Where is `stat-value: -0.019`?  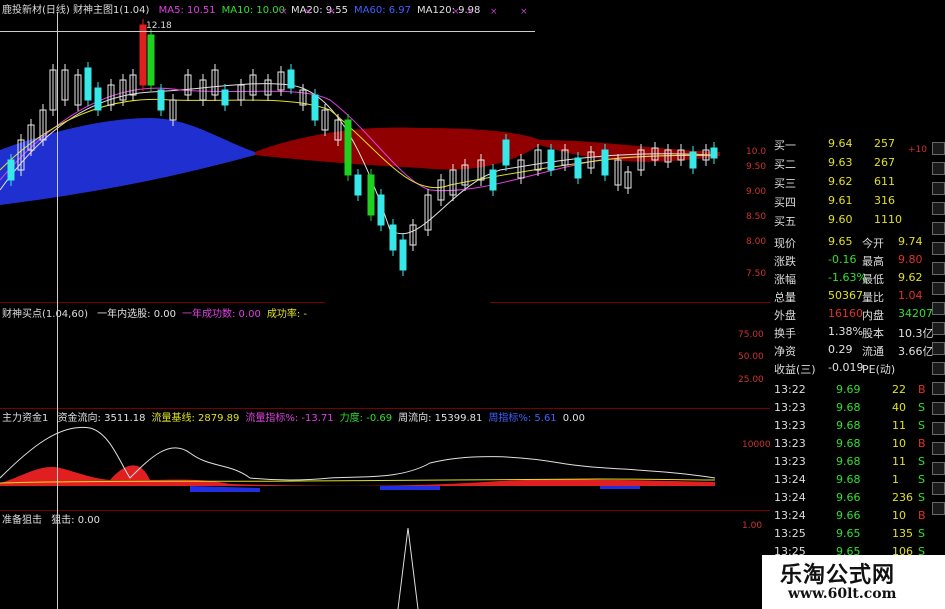
stat-value: -0.019 is located at coordinates (846, 367).